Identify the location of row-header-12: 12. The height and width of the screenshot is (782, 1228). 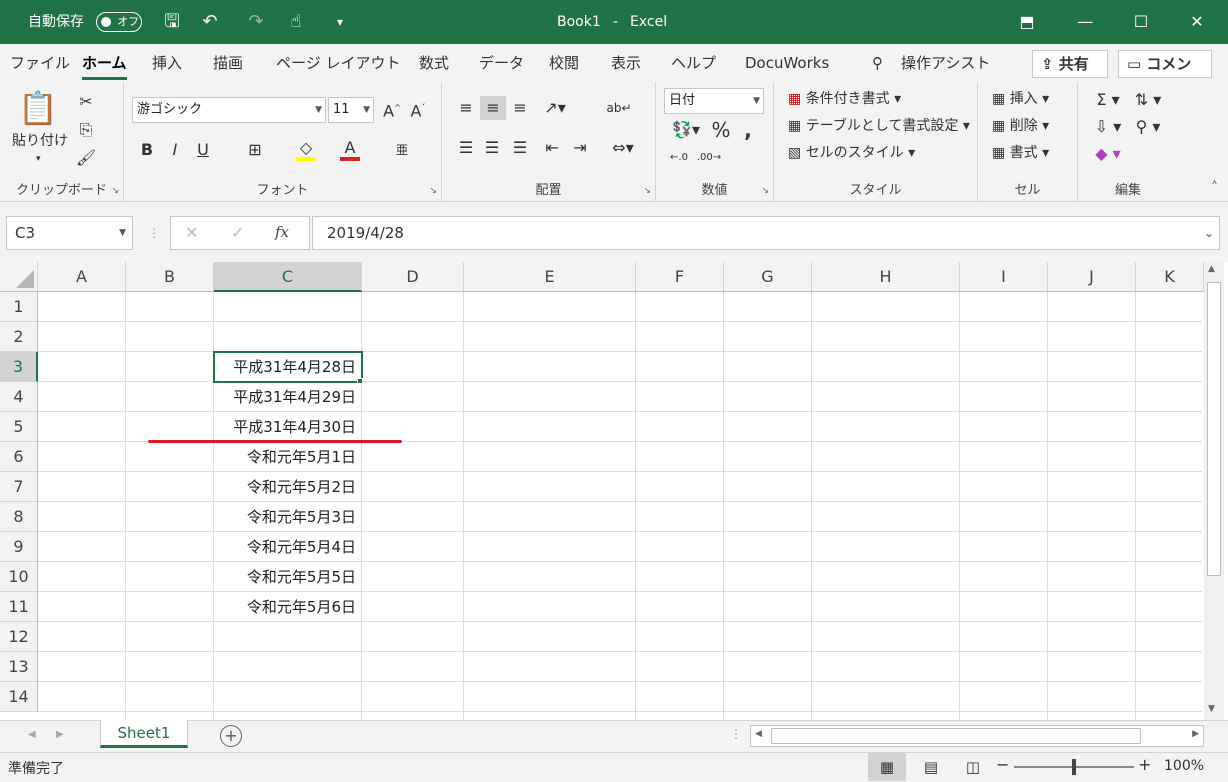
(19, 637).